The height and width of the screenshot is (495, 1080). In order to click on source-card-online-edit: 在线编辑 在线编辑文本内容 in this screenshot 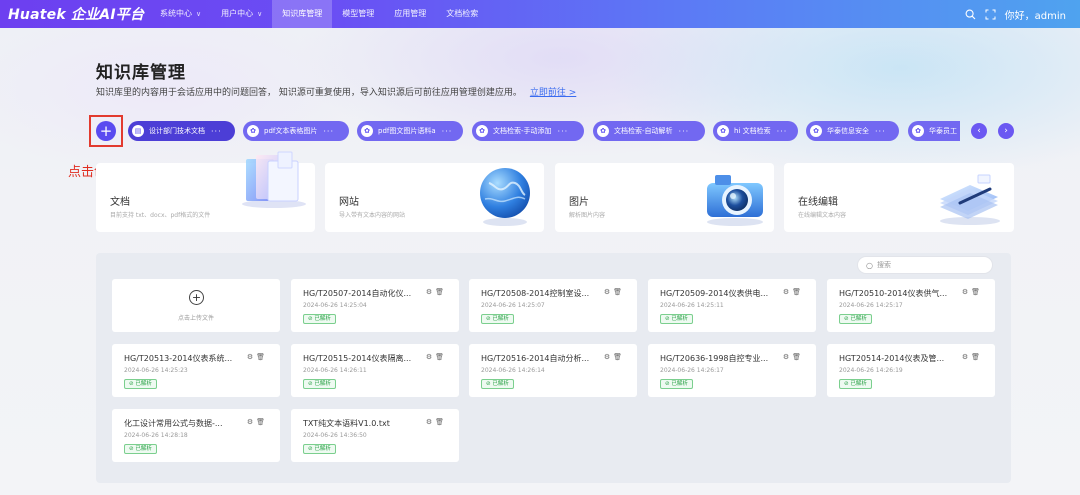, I will do `click(899, 197)`.